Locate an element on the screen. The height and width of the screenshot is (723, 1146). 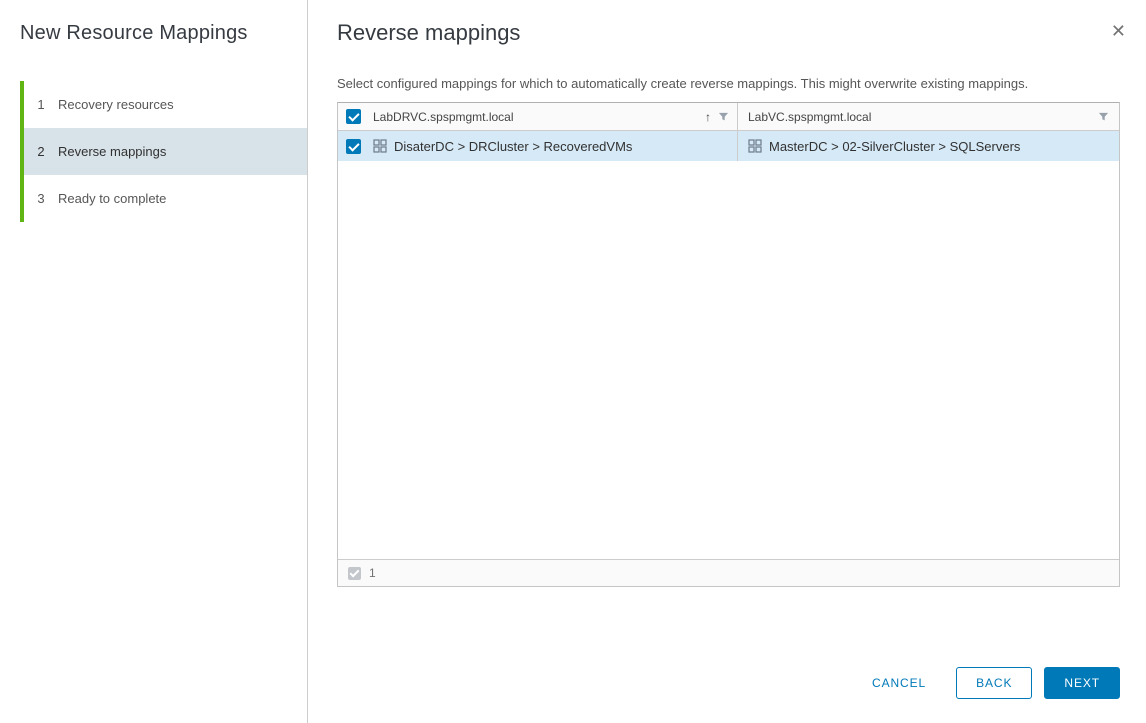
table-footer: 1 is located at coordinates (728, 572).